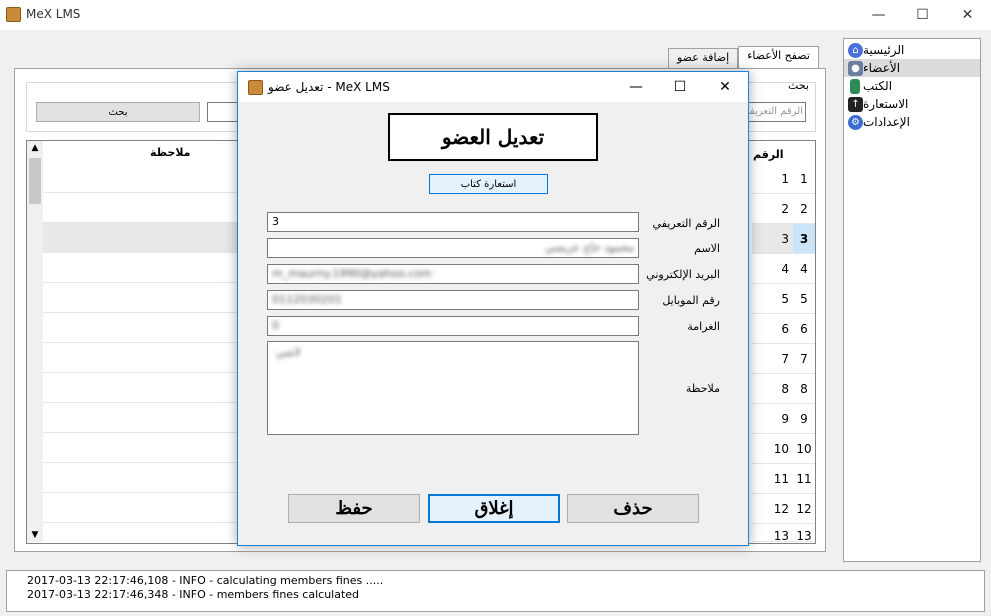 This screenshot has height=616, width=991. Describe the element at coordinates (275, 325) in the screenshot. I see `fine-value: 0` at that location.